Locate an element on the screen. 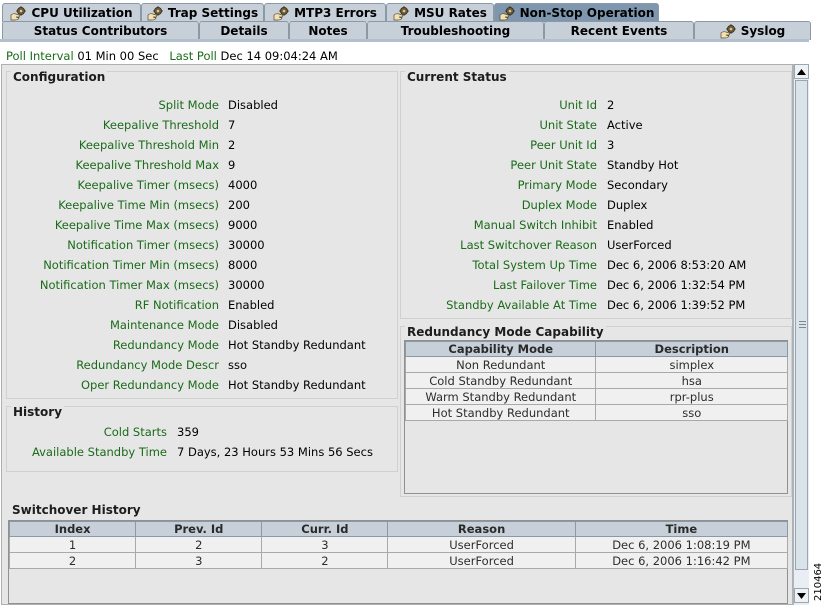 This screenshot has height=605, width=827. field-label: Manual Switch Inhibit is located at coordinates (535, 225).